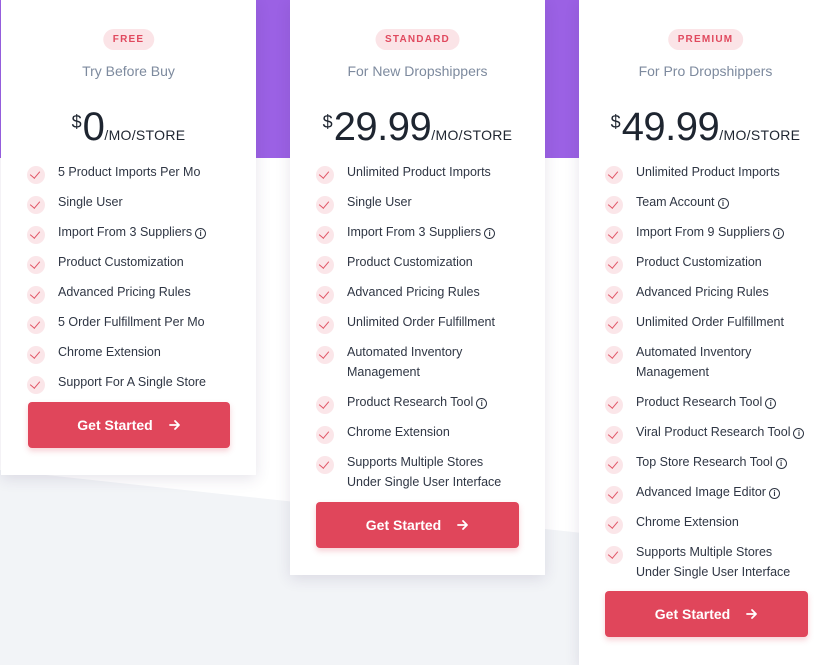  I want to click on feature-item: 5 Product Imports Per Mo, so click(136, 177).